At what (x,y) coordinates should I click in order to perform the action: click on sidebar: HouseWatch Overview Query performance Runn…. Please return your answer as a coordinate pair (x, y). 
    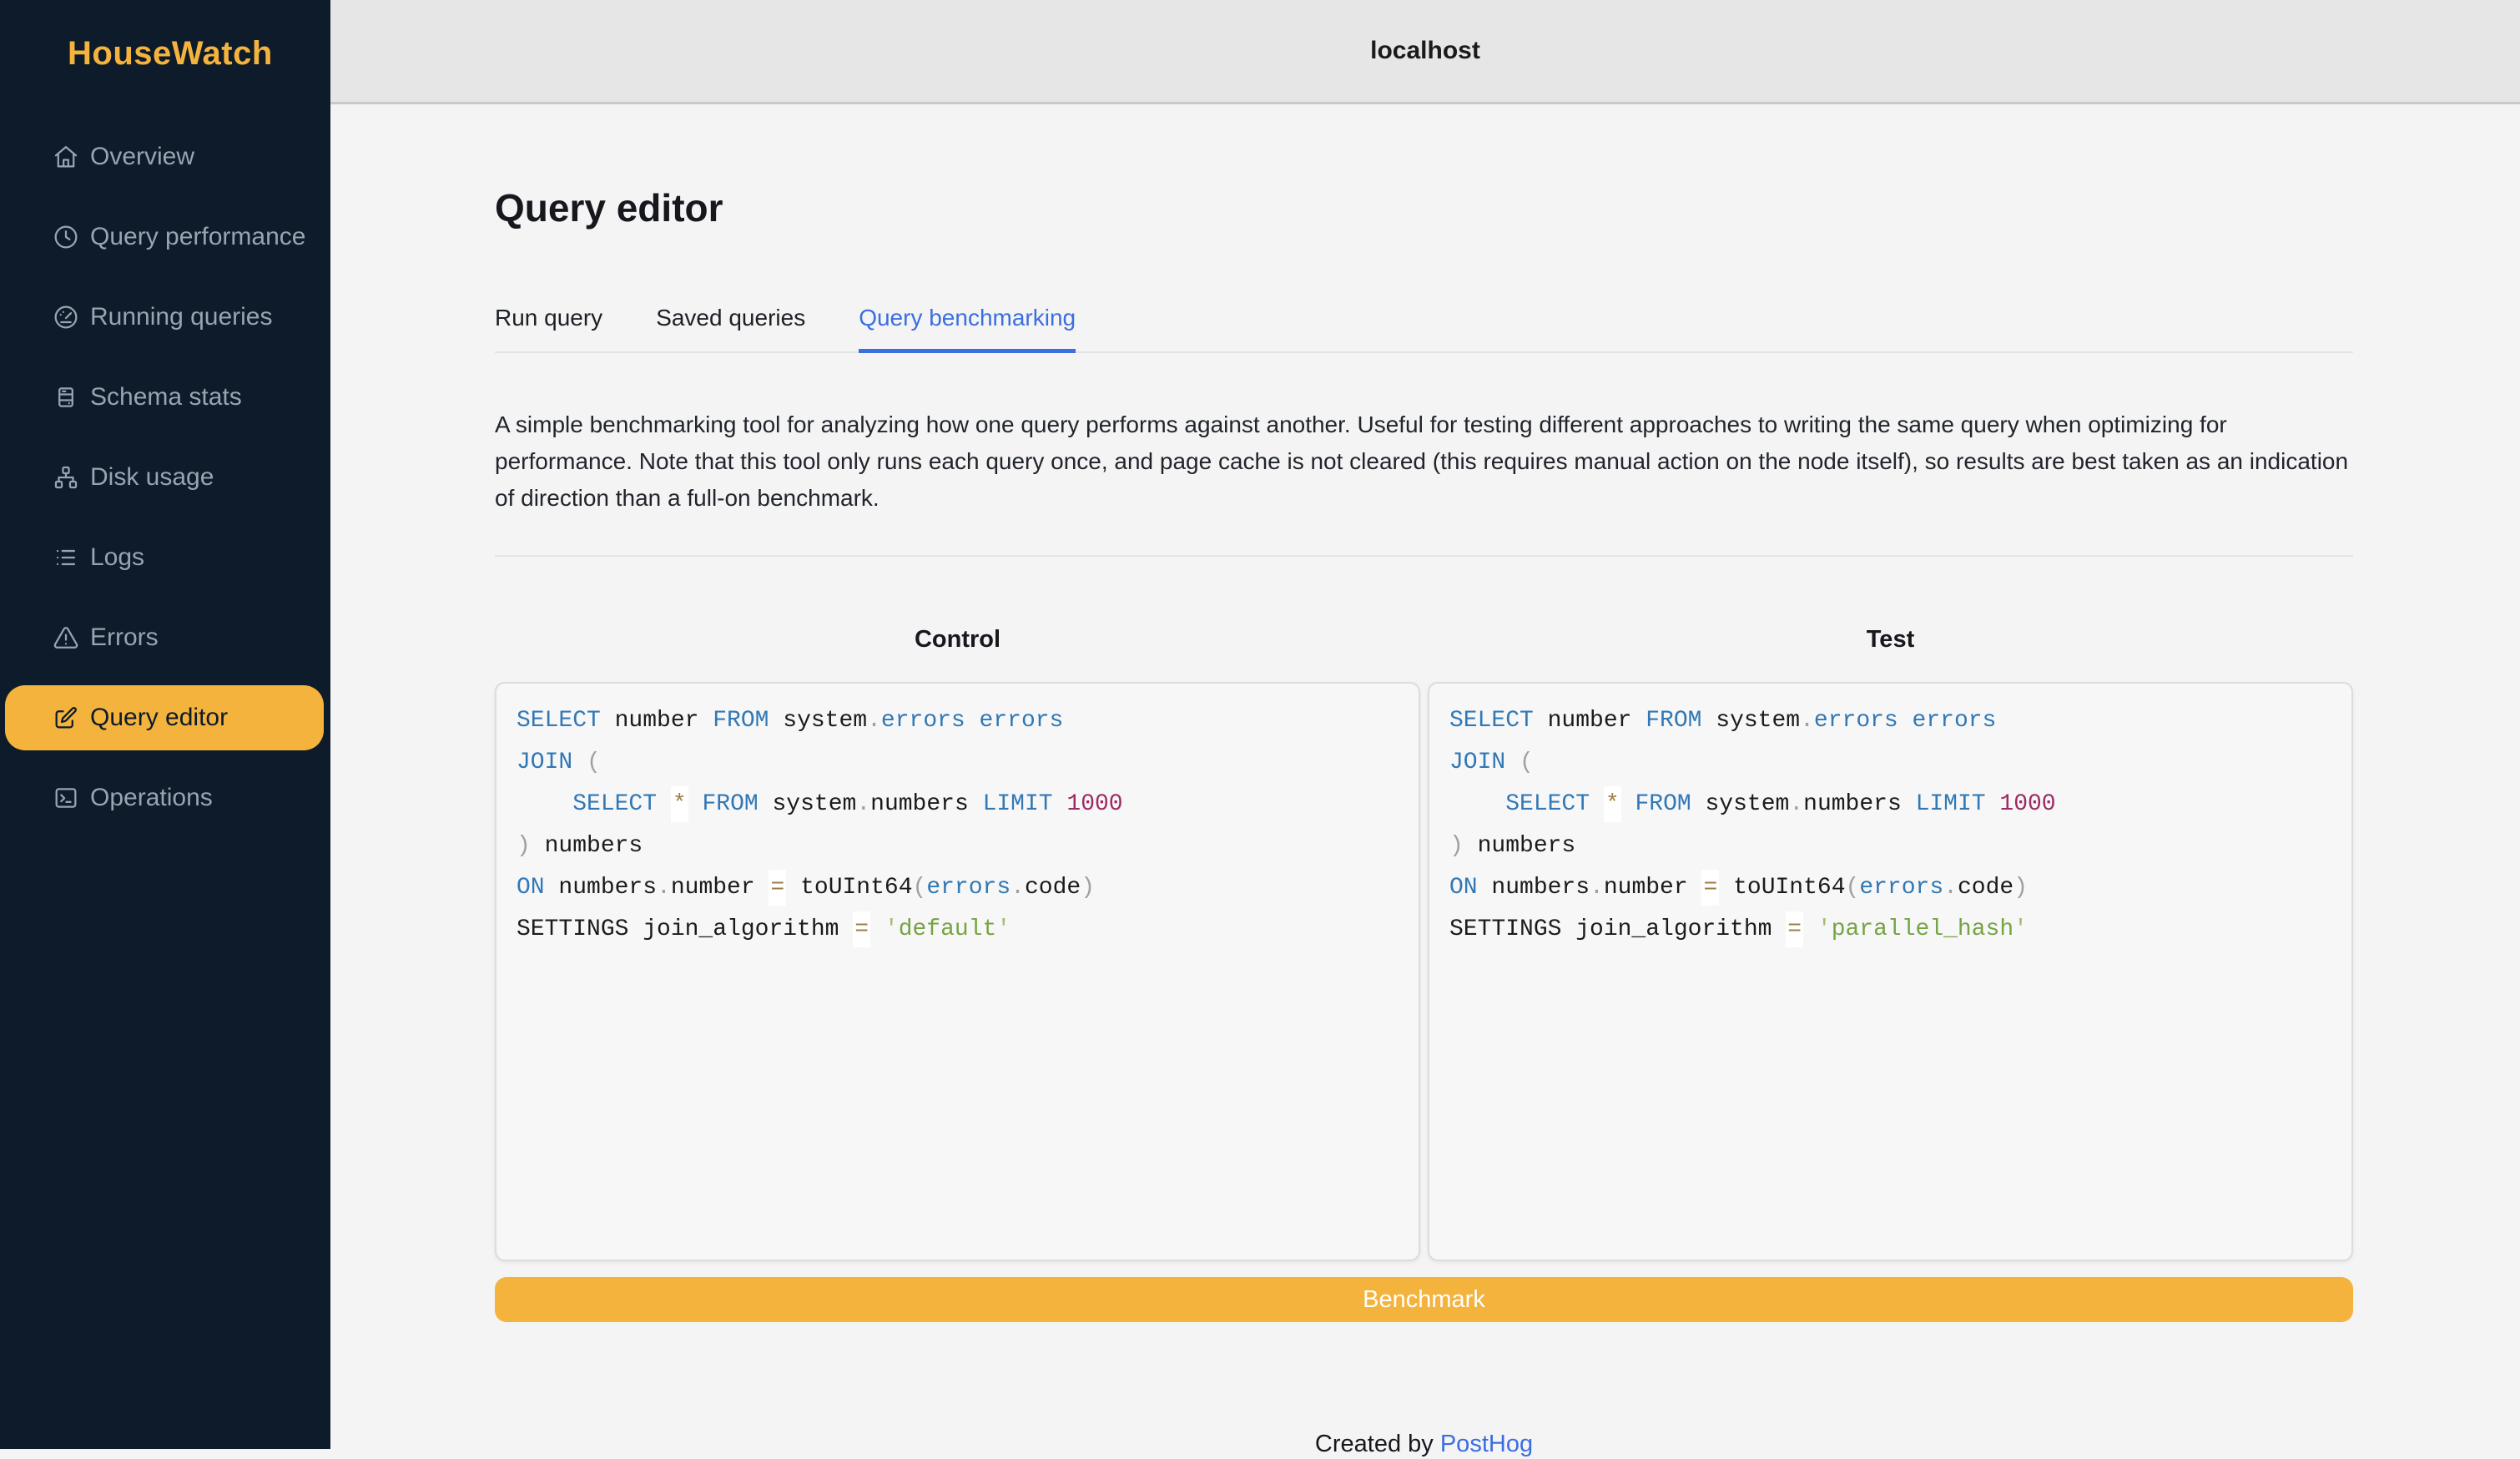
    Looking at the image, I should click on (165, 724).